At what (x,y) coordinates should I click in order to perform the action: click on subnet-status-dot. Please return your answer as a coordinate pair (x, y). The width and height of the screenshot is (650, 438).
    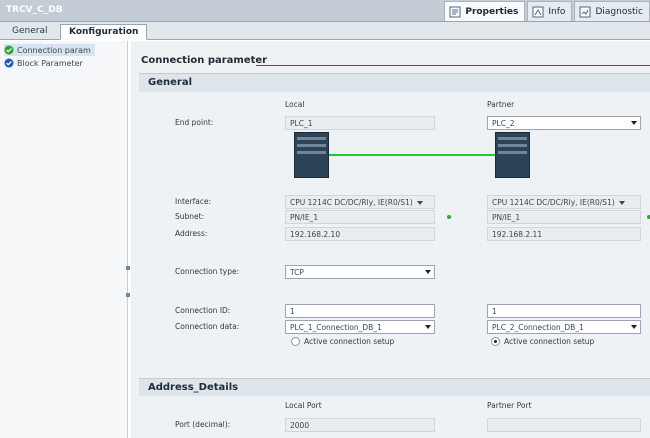
    Looking at the image, I should click on (449, 217).